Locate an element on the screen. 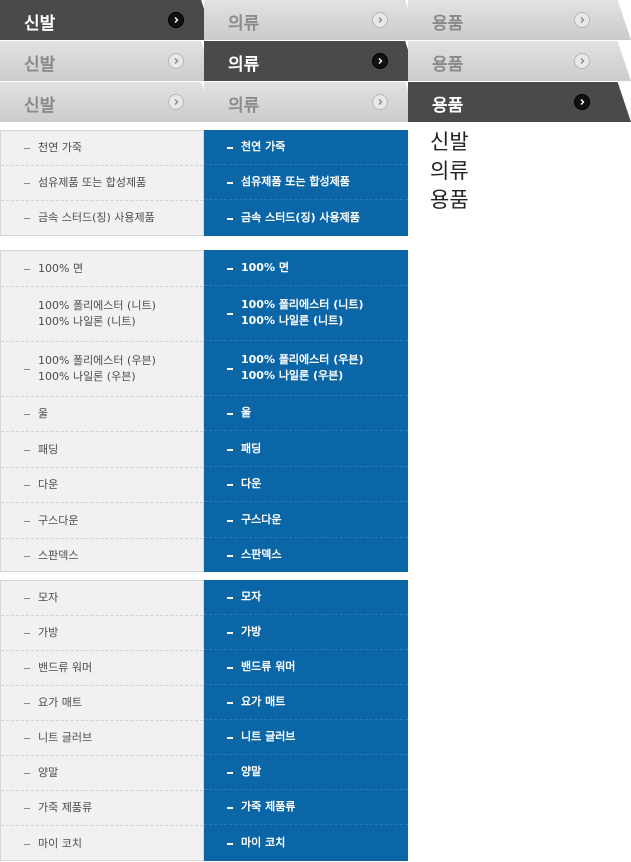  plain-text-menu: 신발 의류 용품 is located at coordinates (449, 171).